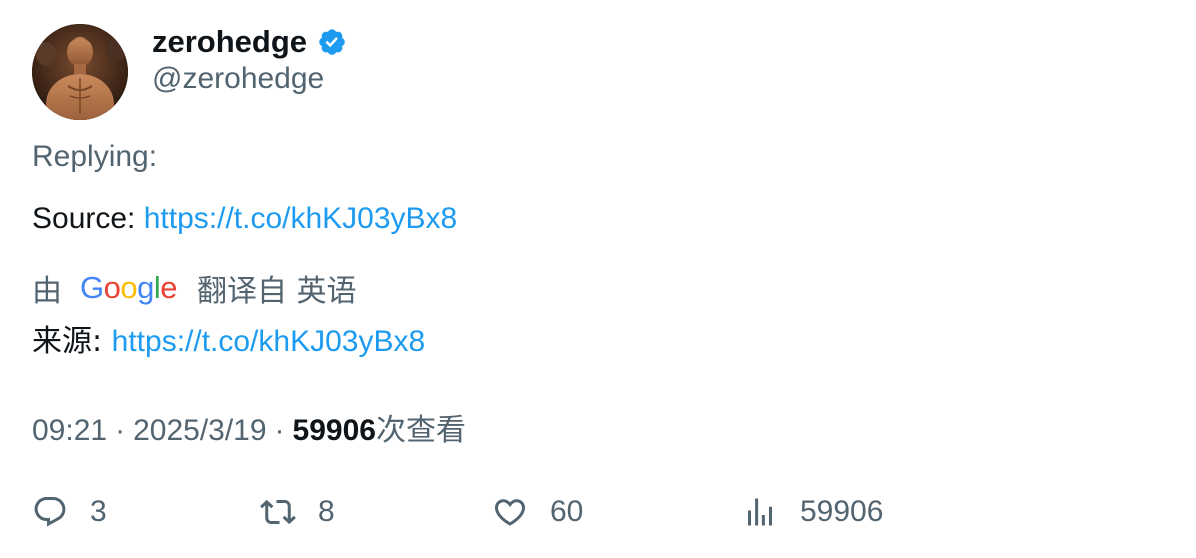  Describe the element at coordinates (98, 511) in the screenshot. I see `reply-count: 3` at that location.